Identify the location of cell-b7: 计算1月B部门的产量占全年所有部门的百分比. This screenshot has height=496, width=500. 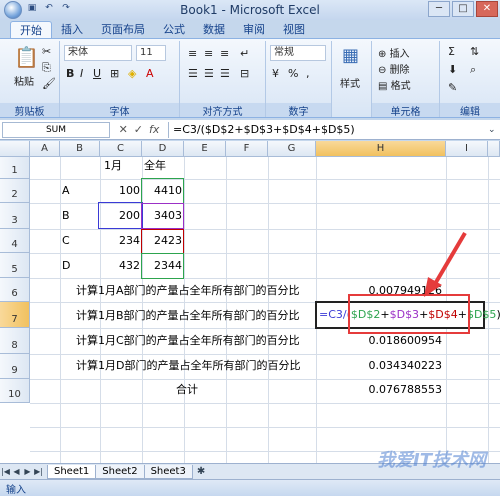
(188, 316).